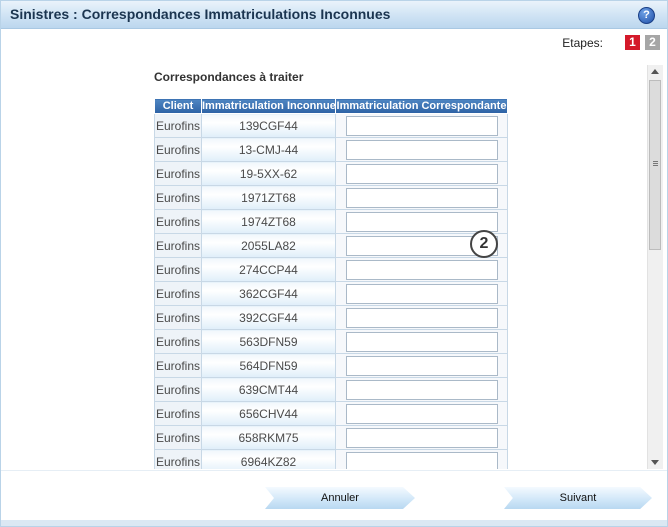 This screenshot has width=668, height=527. What do you see at coordinates (268, 459) in the screenshot?
I see `unknown-plate-cell: 6964KZ82` at bounding box center [268, 459].